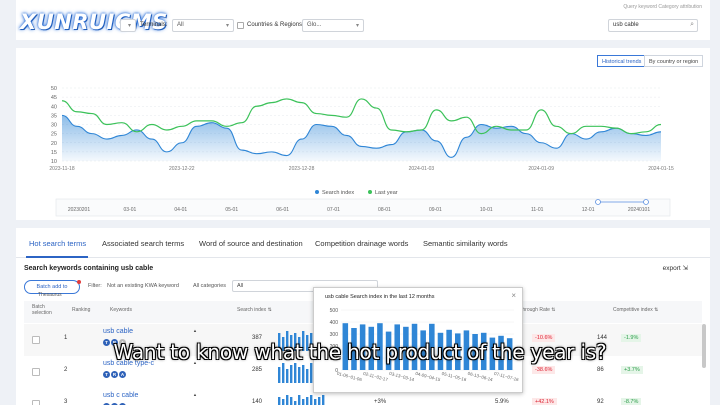 This screenshot has height=405, width=720. I want to click on chevron-down-icon: ▾, so click(227, 26).